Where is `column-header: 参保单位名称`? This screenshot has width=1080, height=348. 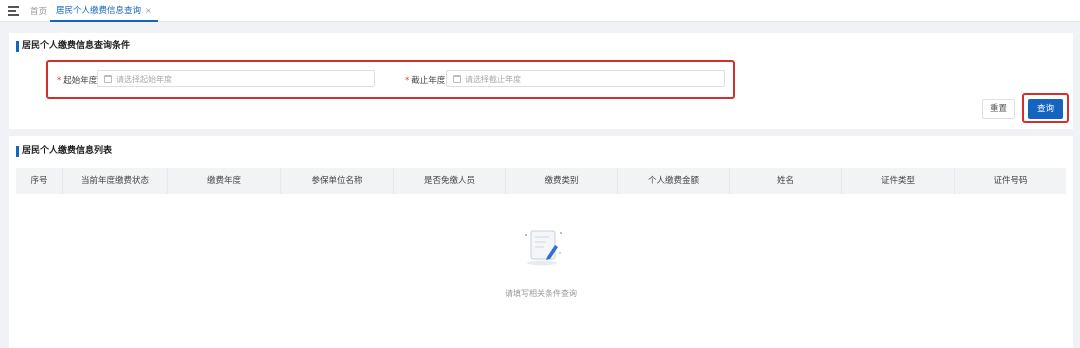
column-header: 参保单位名称 is located at coordinates (337, 181).